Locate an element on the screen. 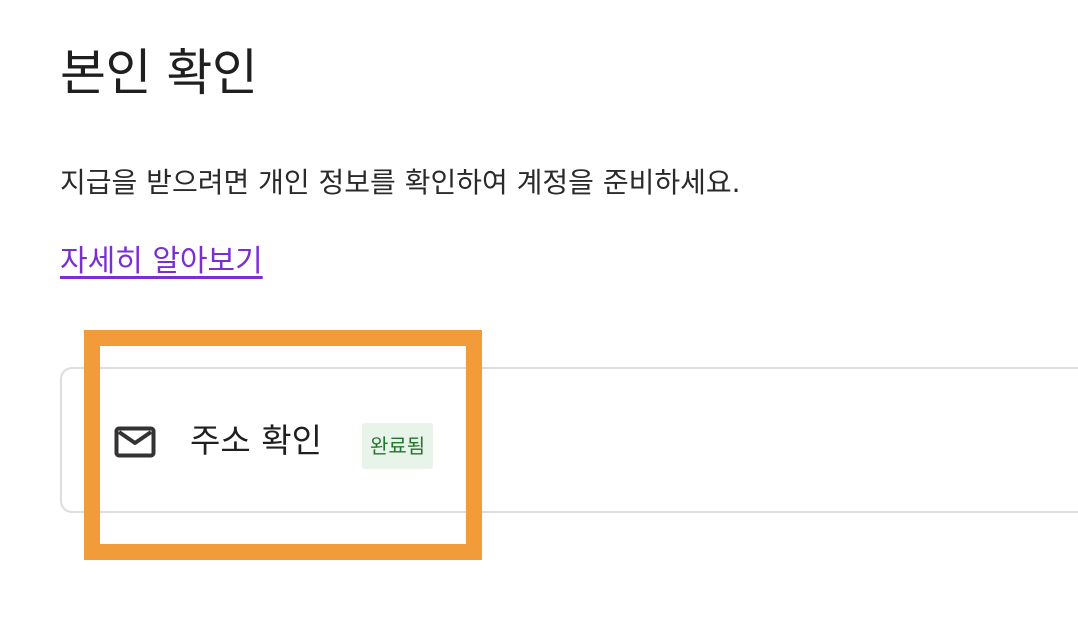 The height and width of the screenshot is (640, 1078). envelope-icon is located at coordinates (135, 442).